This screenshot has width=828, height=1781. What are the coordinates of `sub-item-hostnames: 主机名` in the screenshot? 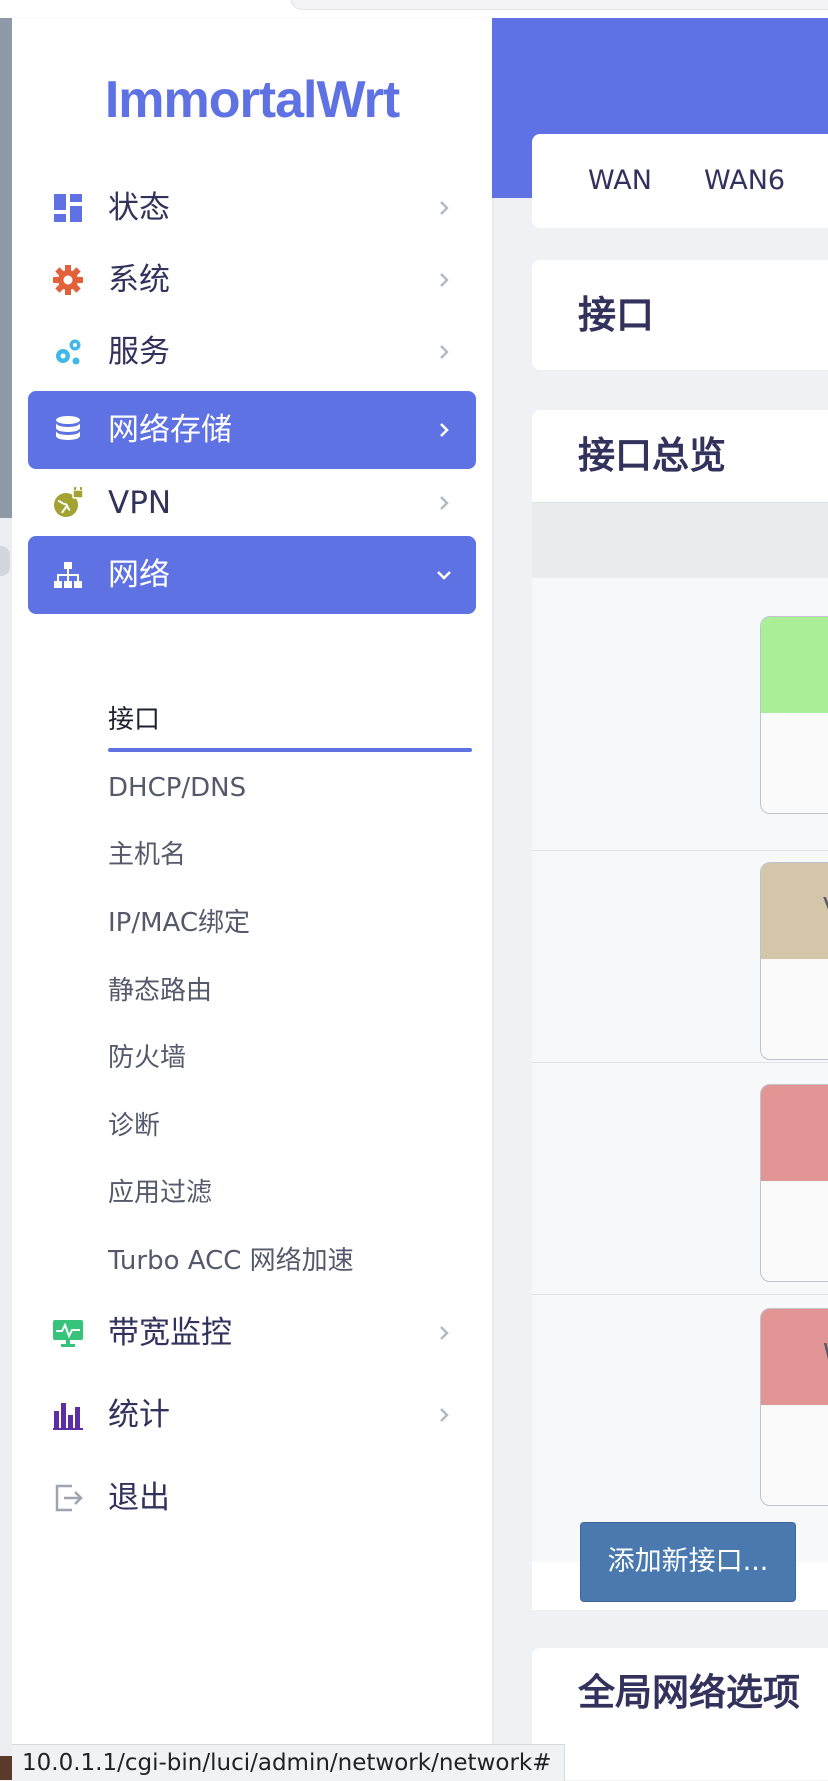 It's located at (147, 855).